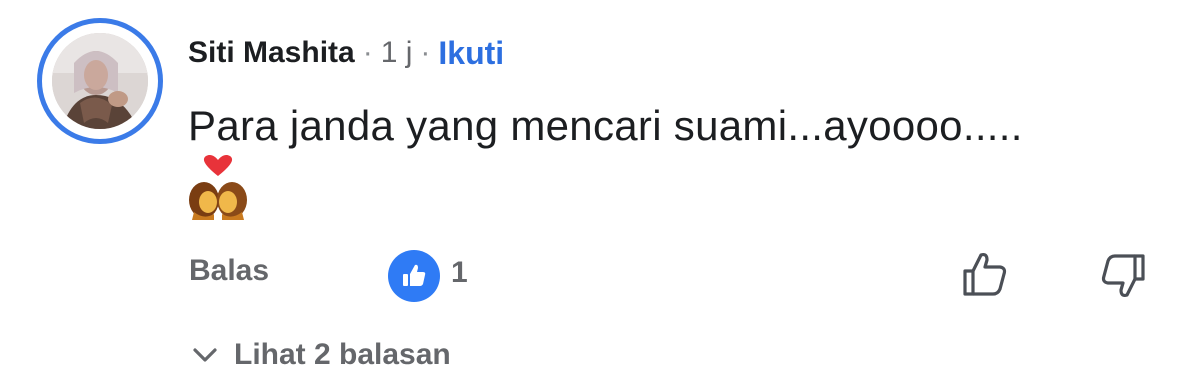 The height and width of the screenshot is (389, 1200). What do you see at coordinates (471, 53) in the screenshot?
I see `follow-button: Ikuti` at bounding box center [471, 53].